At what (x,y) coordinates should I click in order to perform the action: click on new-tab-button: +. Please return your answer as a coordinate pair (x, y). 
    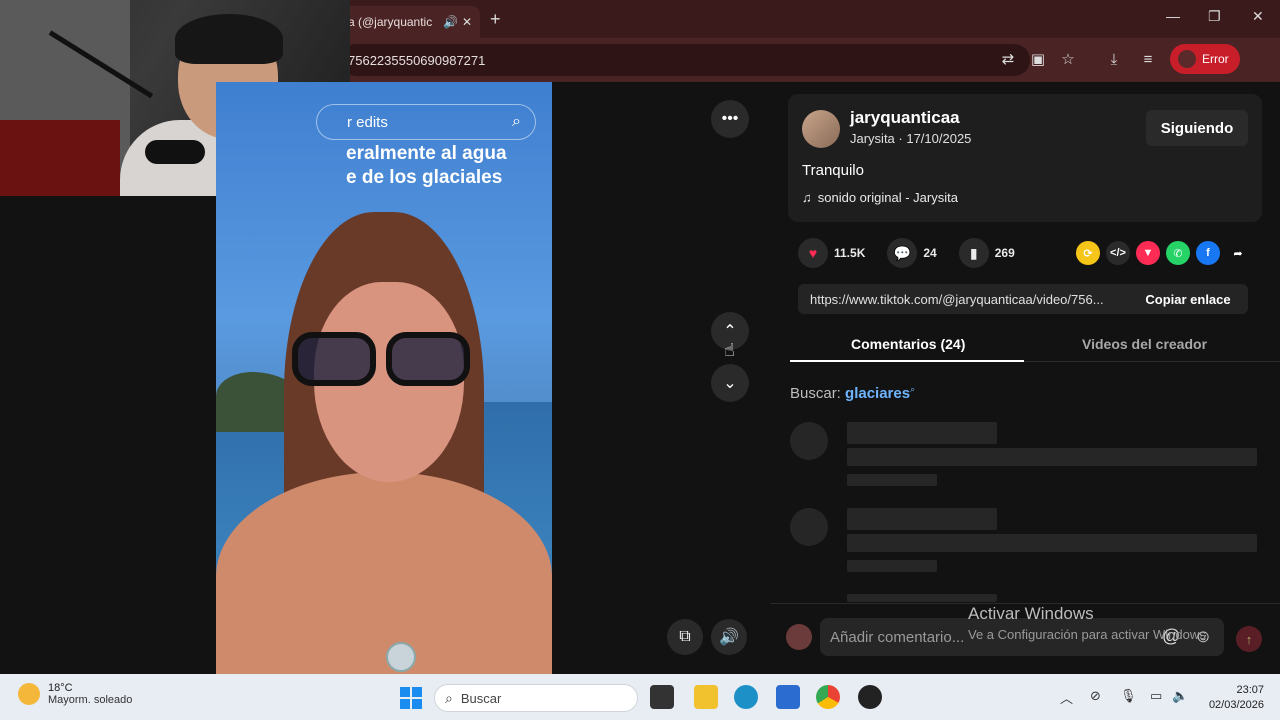
    Looking at the image, I should click on (495, 19).